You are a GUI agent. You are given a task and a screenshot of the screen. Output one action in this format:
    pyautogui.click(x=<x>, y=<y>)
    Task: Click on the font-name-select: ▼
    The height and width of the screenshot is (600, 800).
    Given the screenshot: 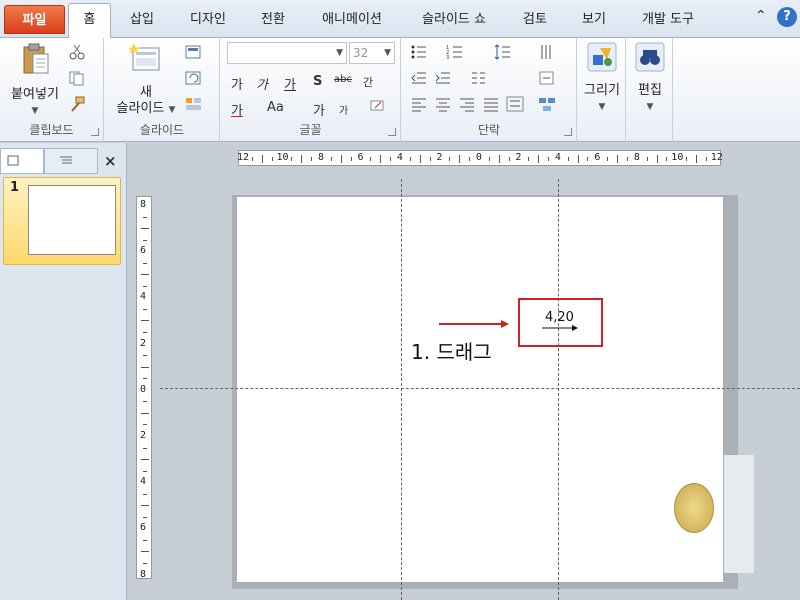 What is the action you would take?
    pyautogui.click(x=287, y=53)
    